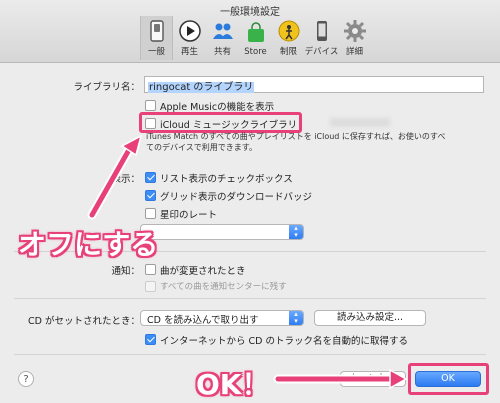 This screenshot has height=403, width=500. What do you see at coordinates (340, 379) in the screenshot?
I see `arrow-to-ok` at bounding box center [340, 379].